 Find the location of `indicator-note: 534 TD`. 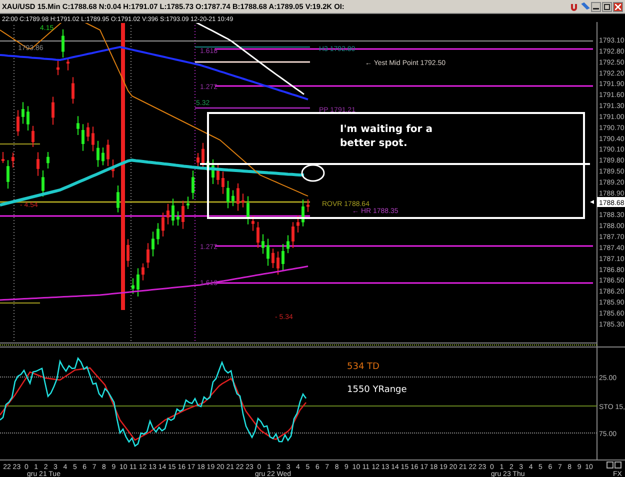

indicator-note: 534 TD is located at coordinates (363, 367).